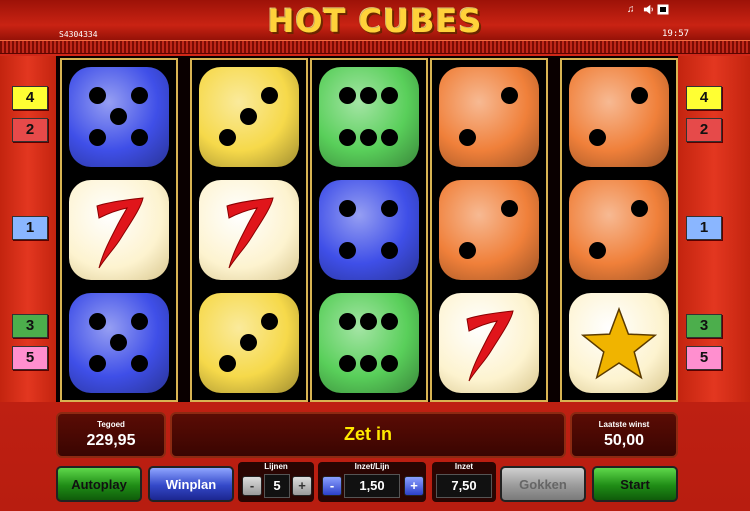  I want to click on speaker-icon, so click(648, 11).